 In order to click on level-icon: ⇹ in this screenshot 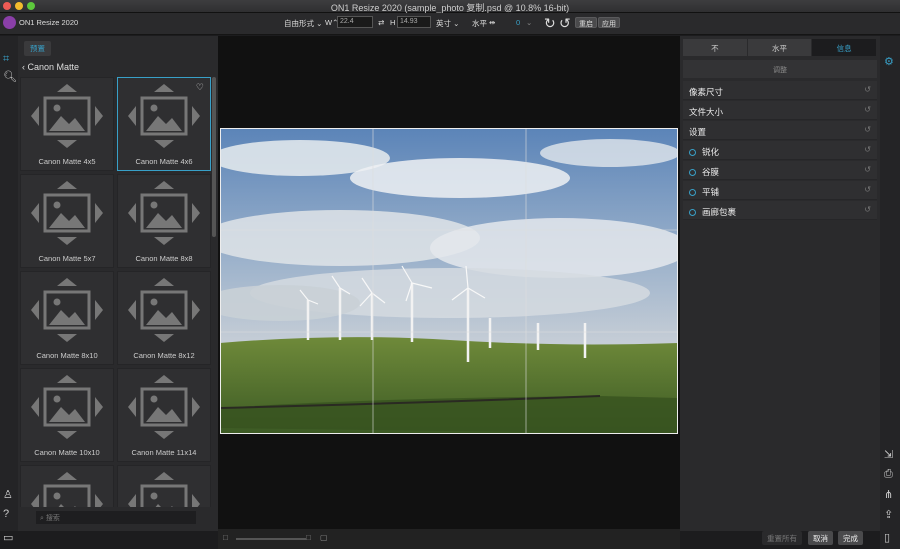, I will do `click(492, 22)`.